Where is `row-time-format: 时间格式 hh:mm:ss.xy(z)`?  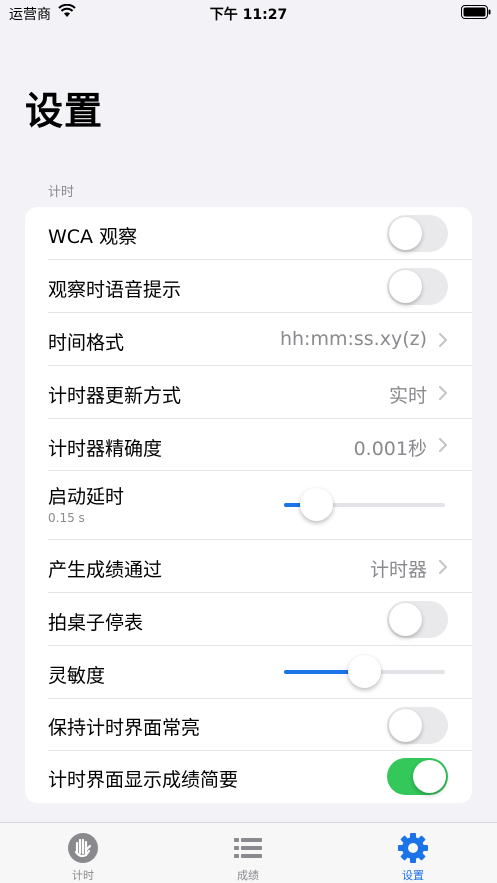 row-time-format: 时间格式 hh:mm:ss.xy(z) is located at coordinates (248, 339).